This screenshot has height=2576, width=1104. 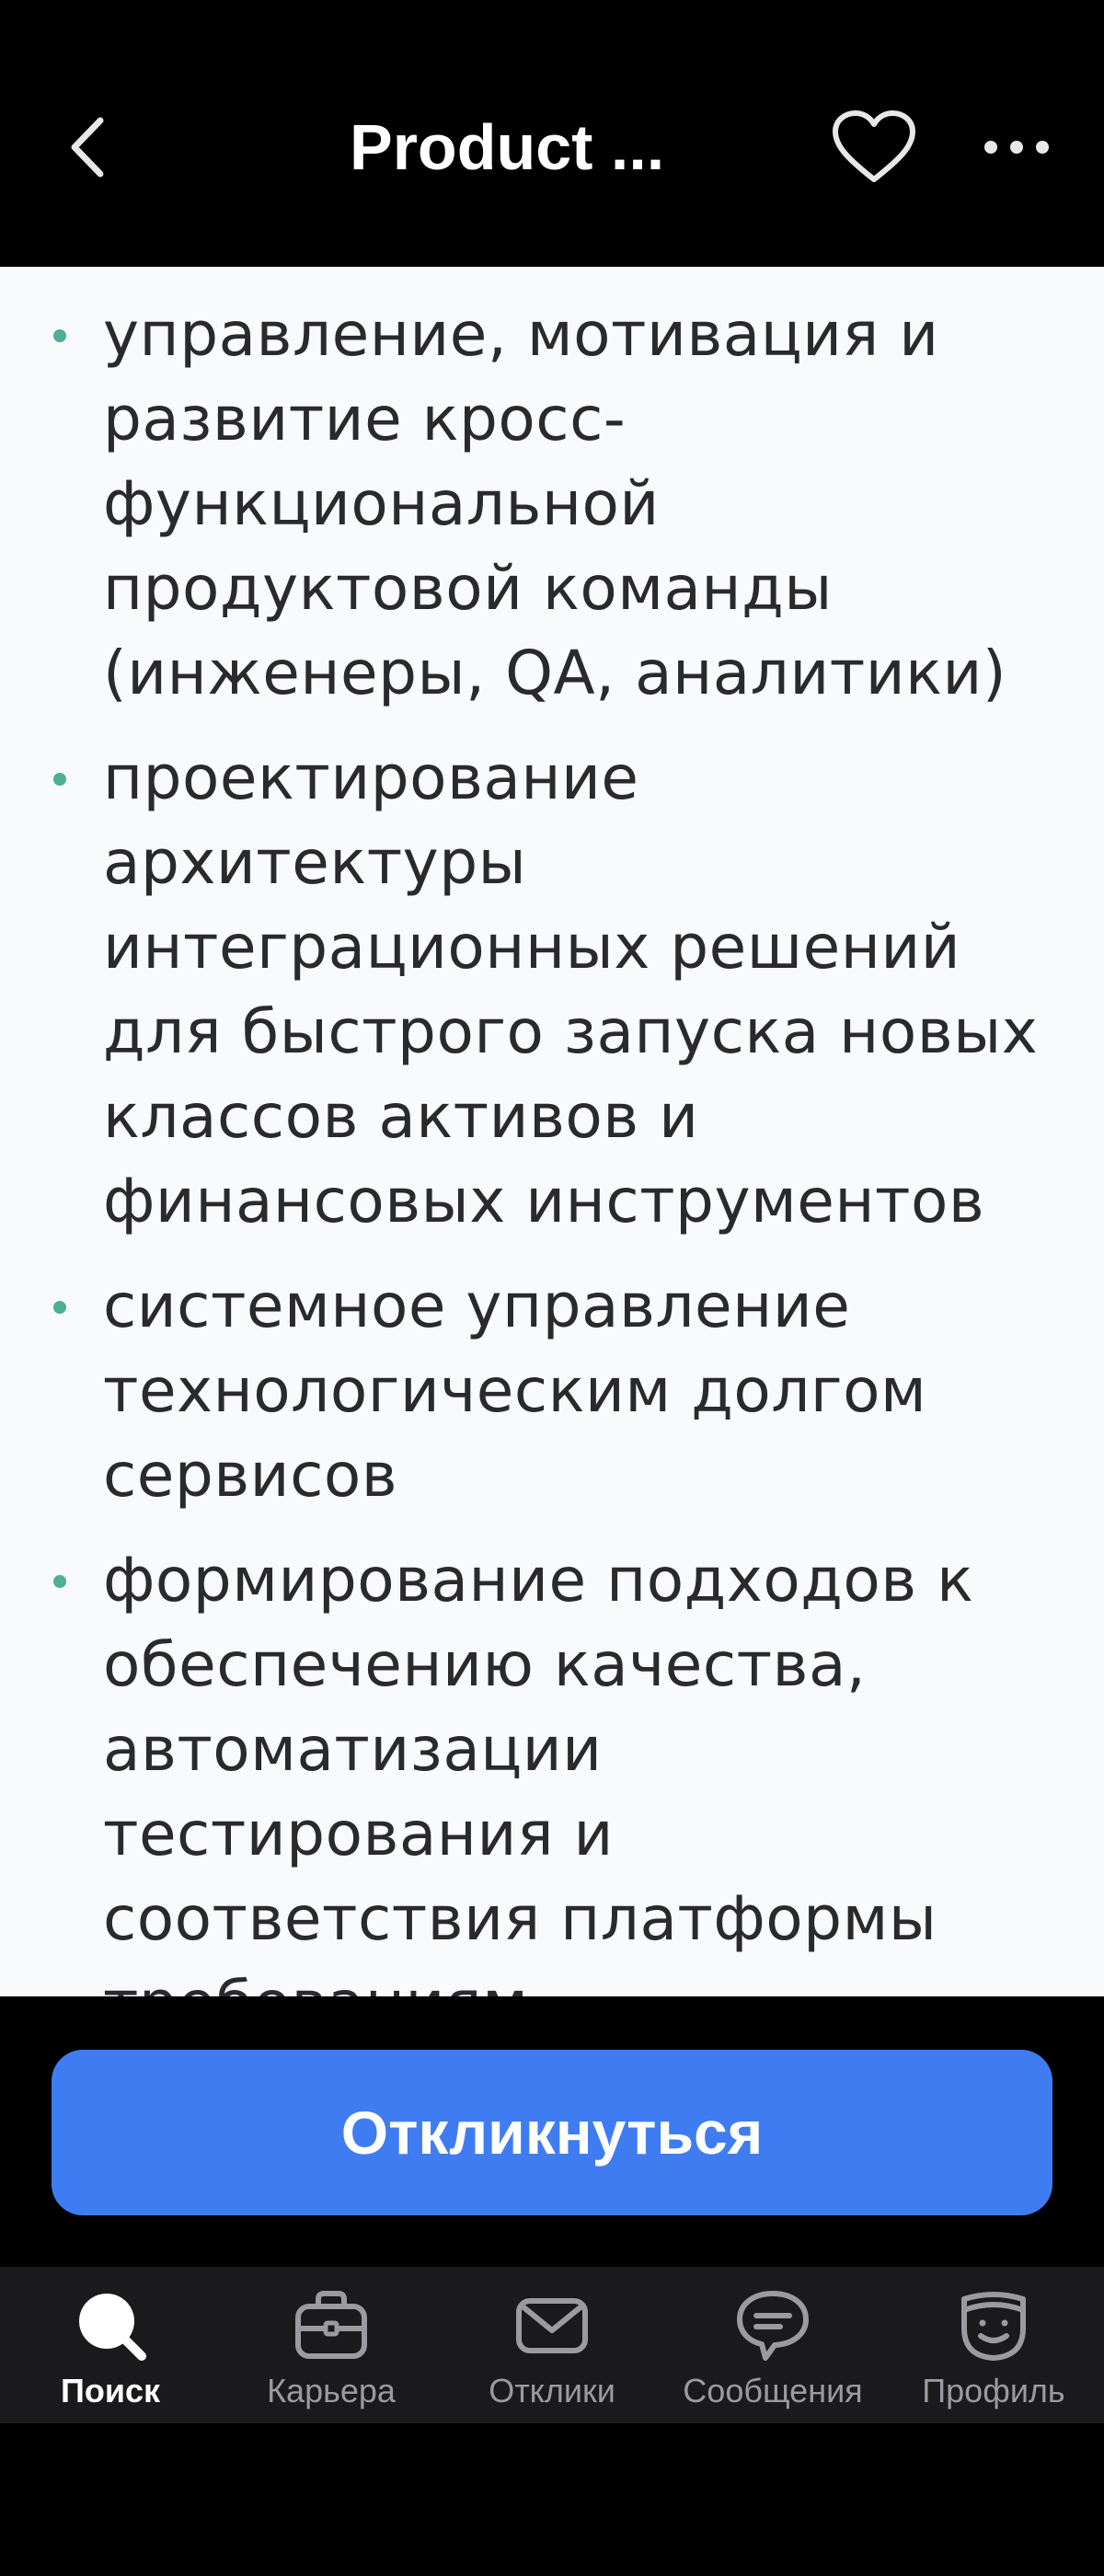 I want to click on bottom-tab-bar: Поиск Карьера Отклики Сообщения Профиль, so click(x=552, y=2345).